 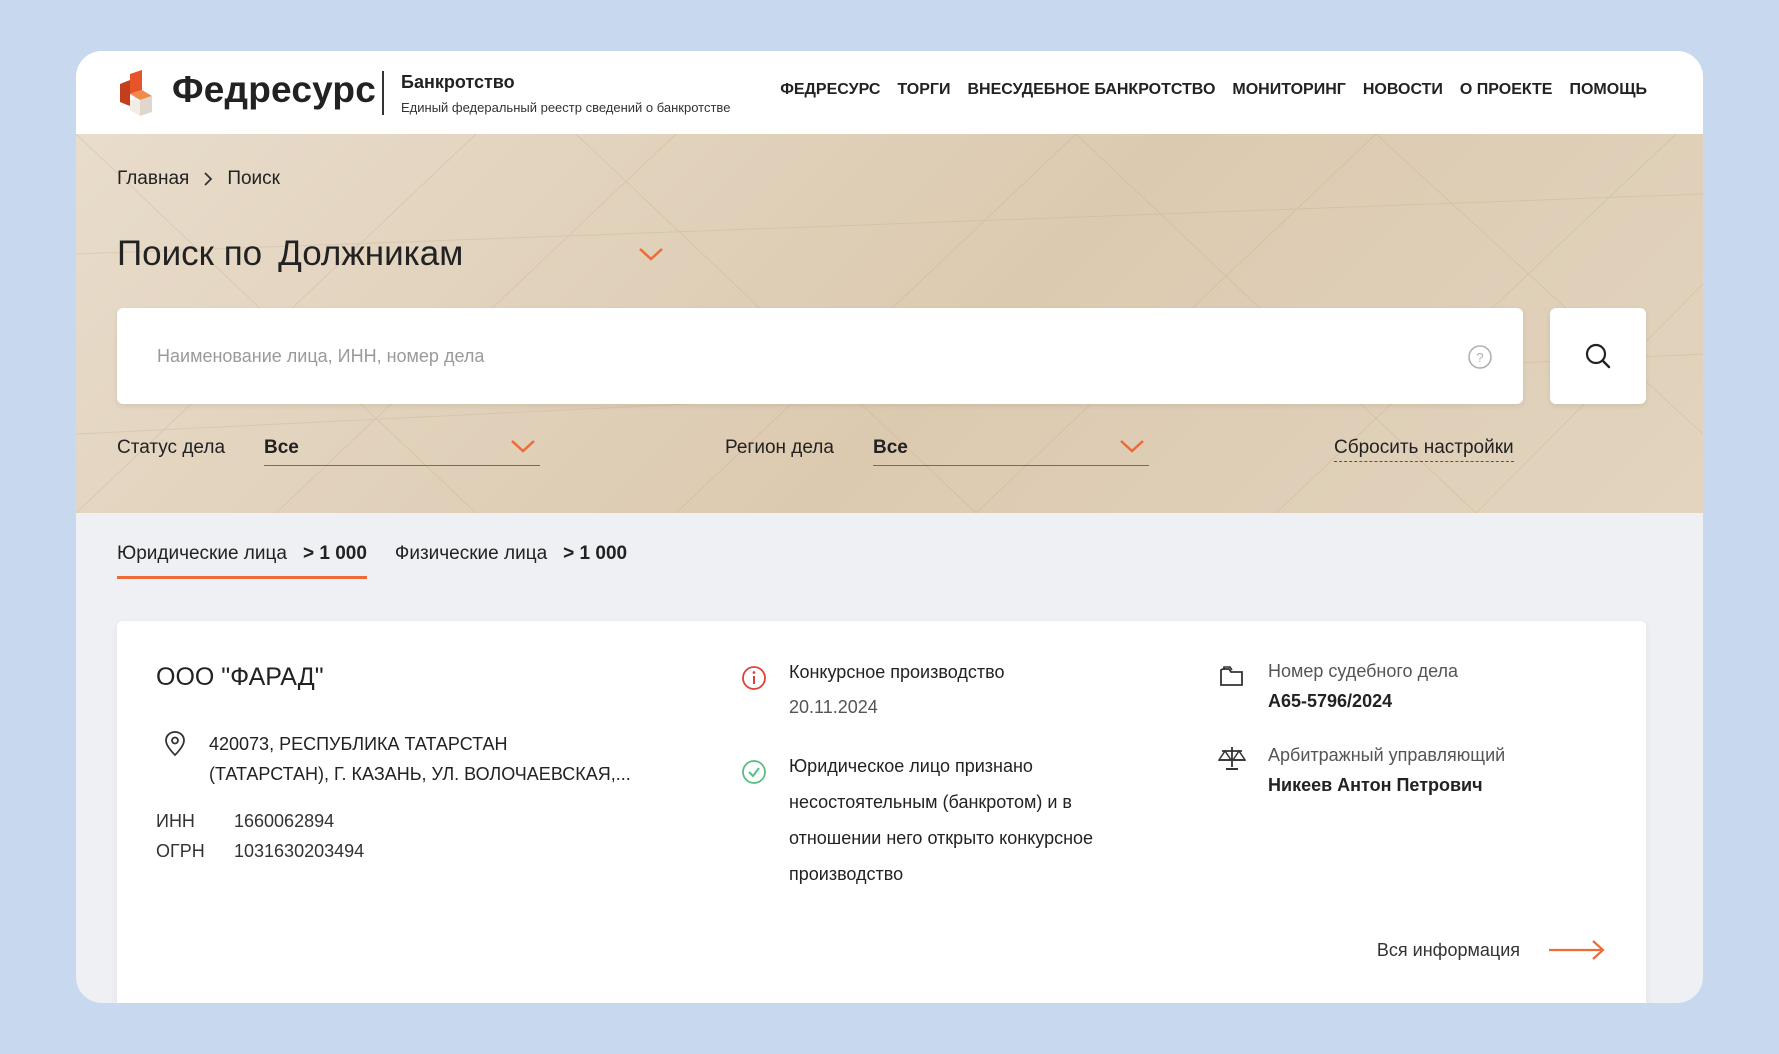 I want to click on region-filter-value: Все, so click(x=890, y=447).